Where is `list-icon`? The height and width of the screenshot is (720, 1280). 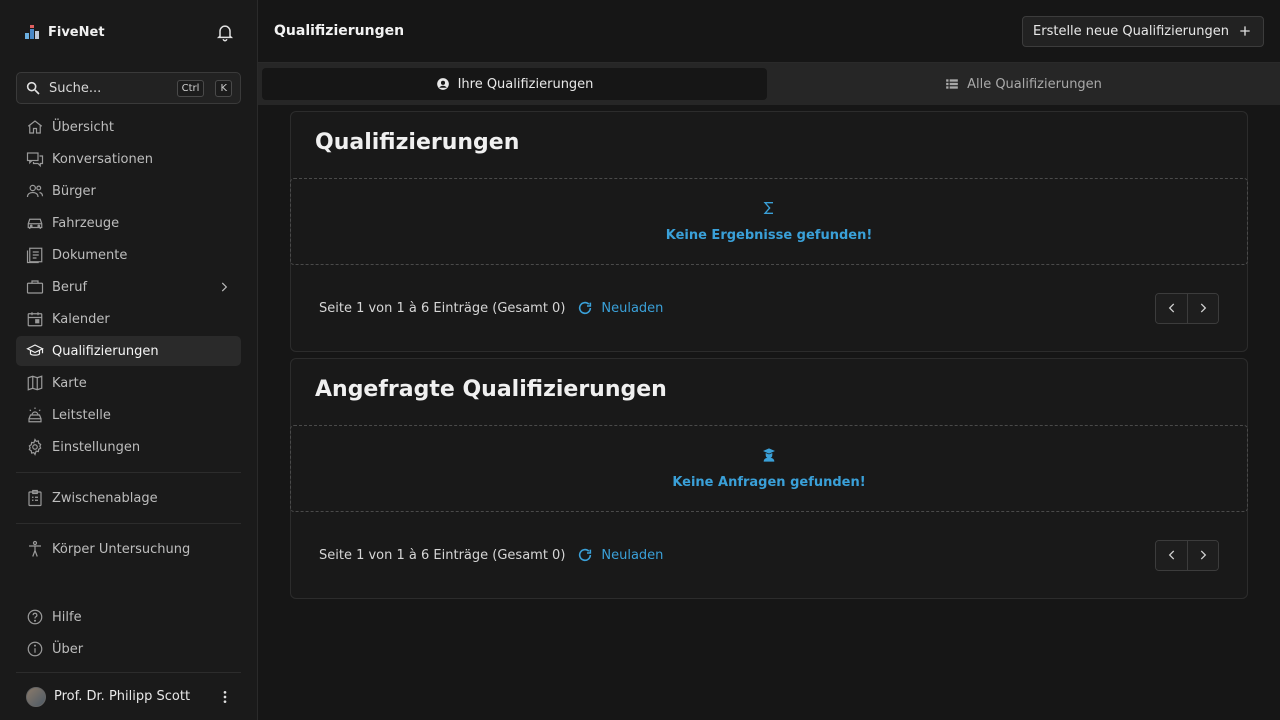 list-icon is located at coordinates (952, 84).